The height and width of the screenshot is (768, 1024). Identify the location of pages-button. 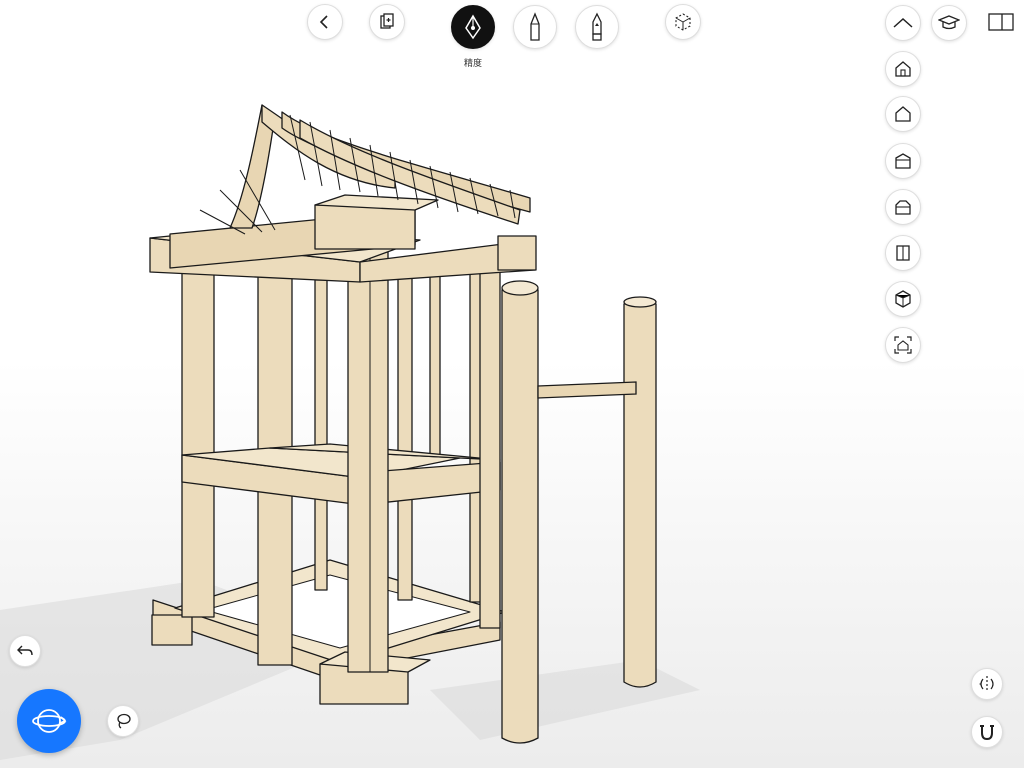
(387, 22).